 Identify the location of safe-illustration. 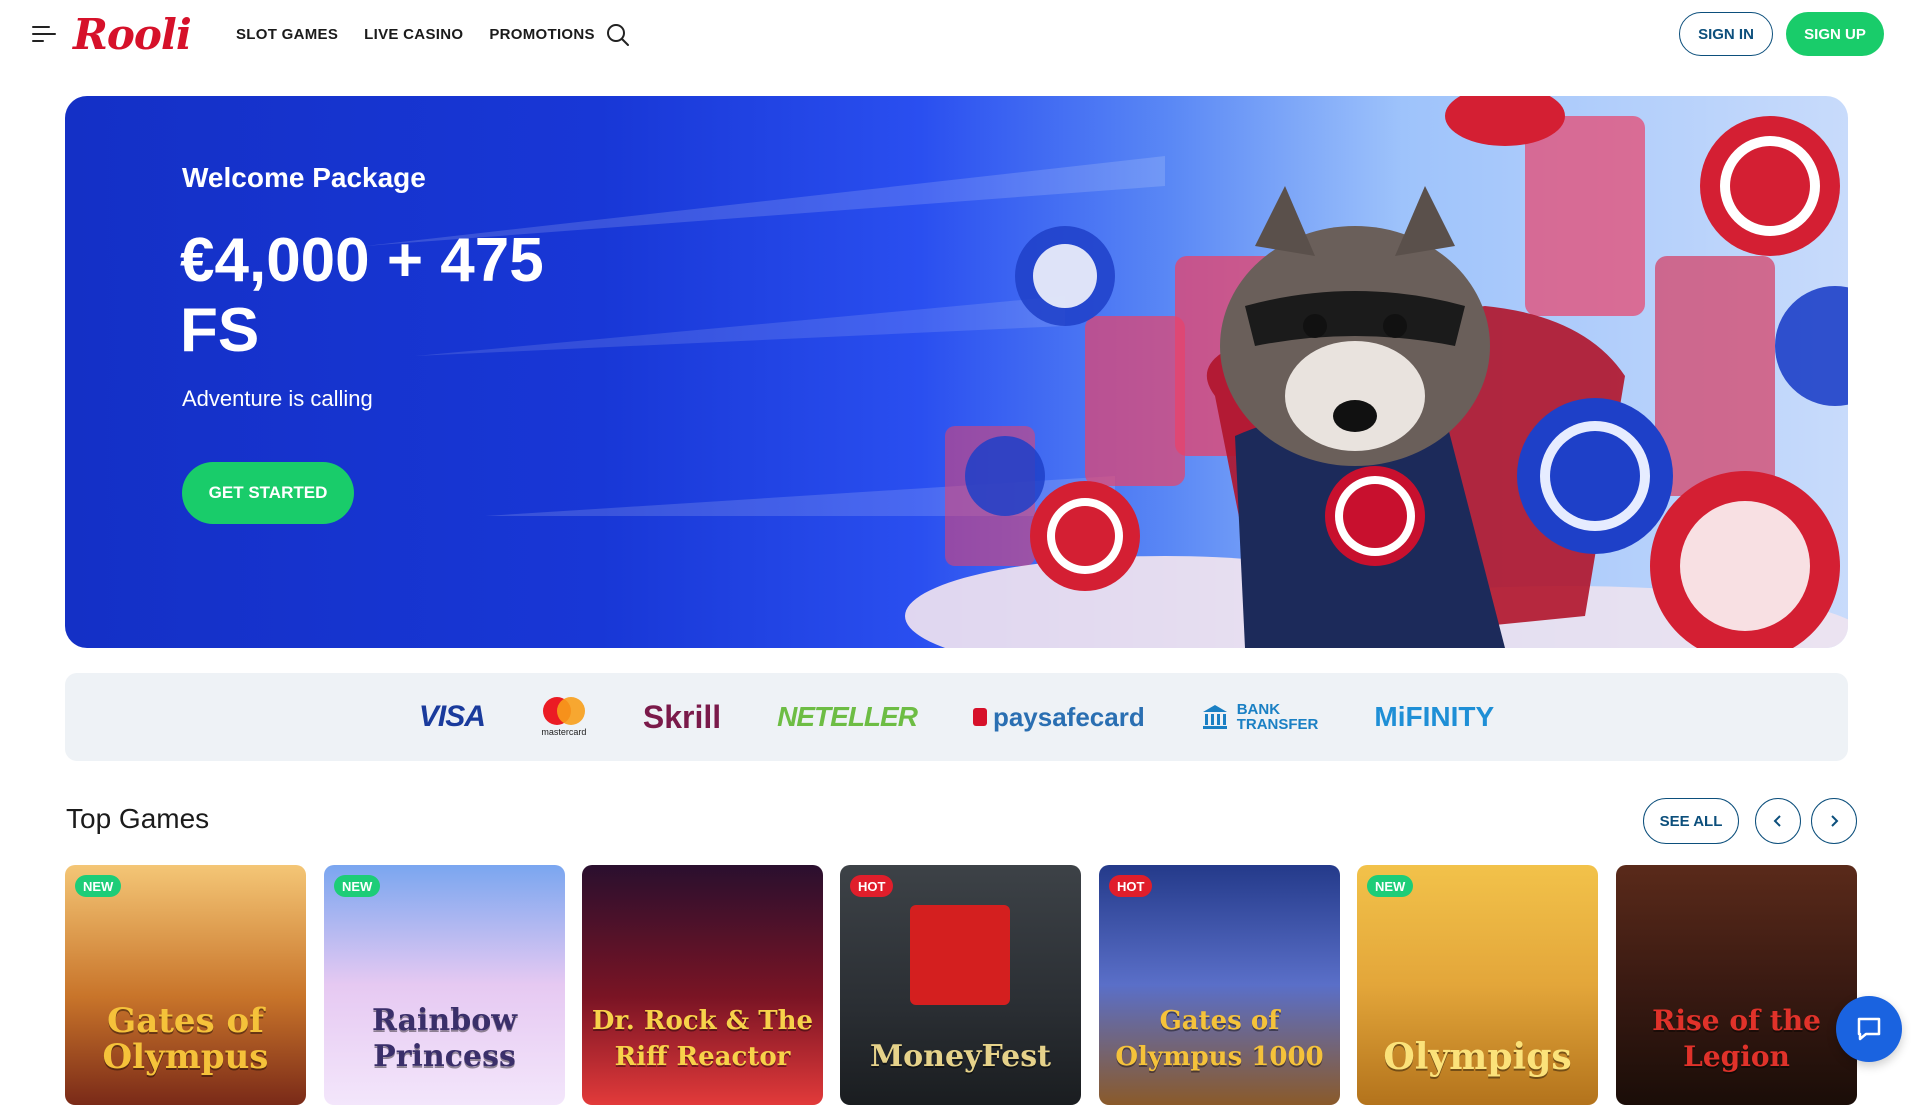
(960, 955).